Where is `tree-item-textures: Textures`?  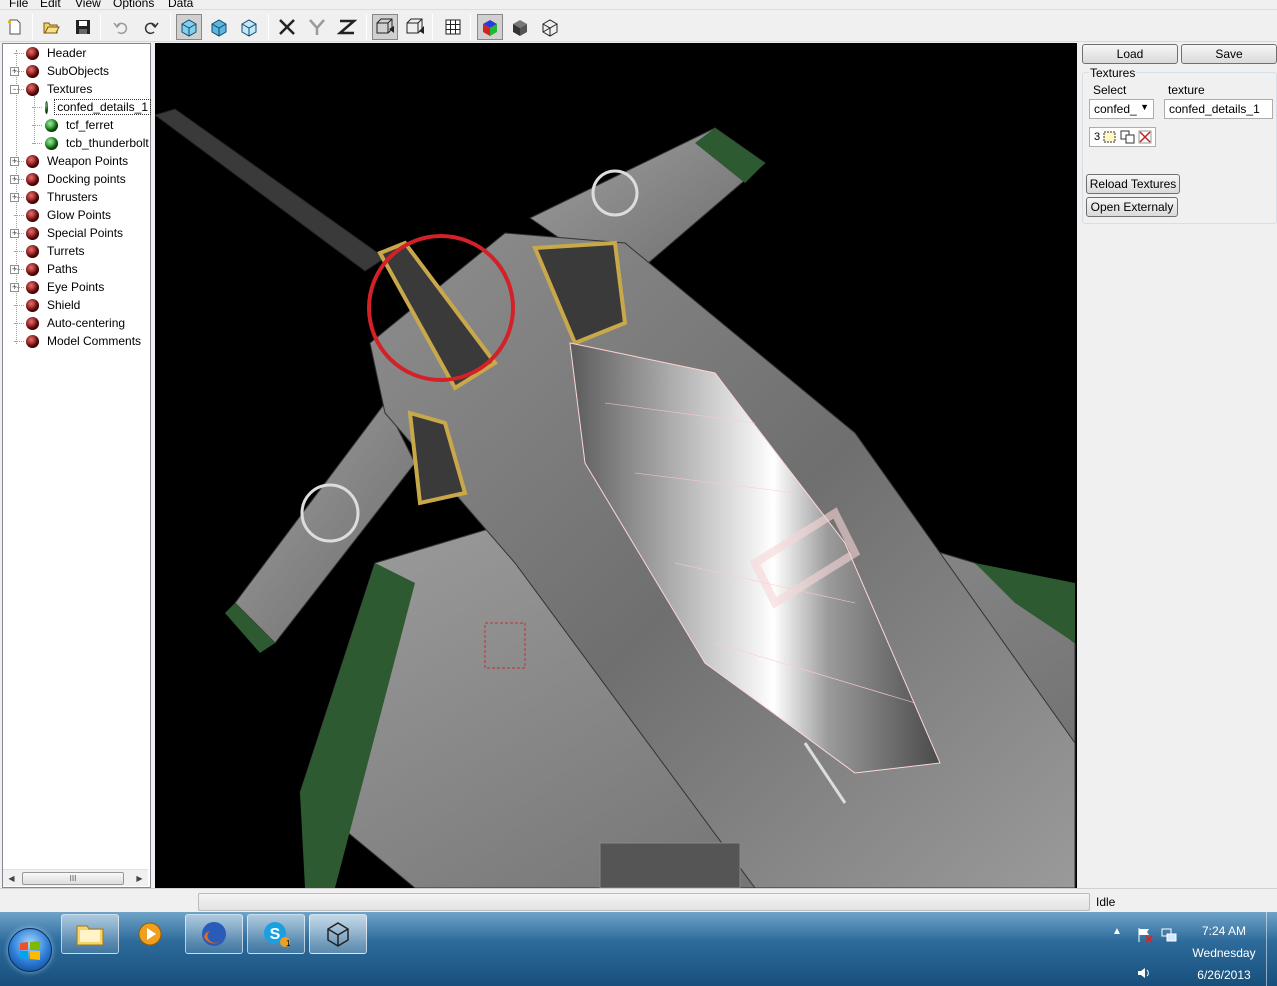
tree-item-textures: Textures is located at coordinates (60, 89).